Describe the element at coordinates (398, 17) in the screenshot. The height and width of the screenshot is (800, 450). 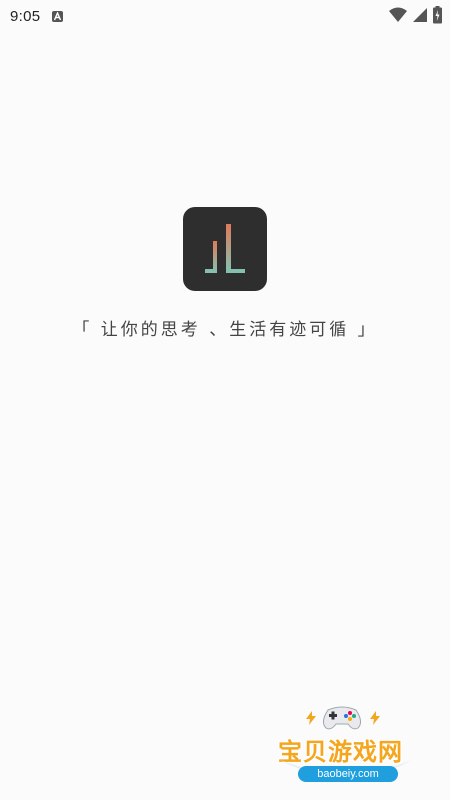
I see `wifi-icon` at that location.